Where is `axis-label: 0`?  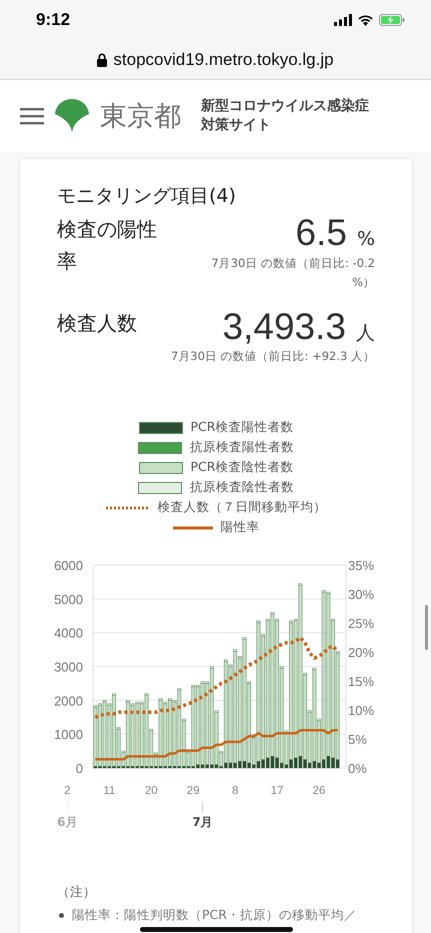 axis-label: 0 is located at coordinates (79, 768).